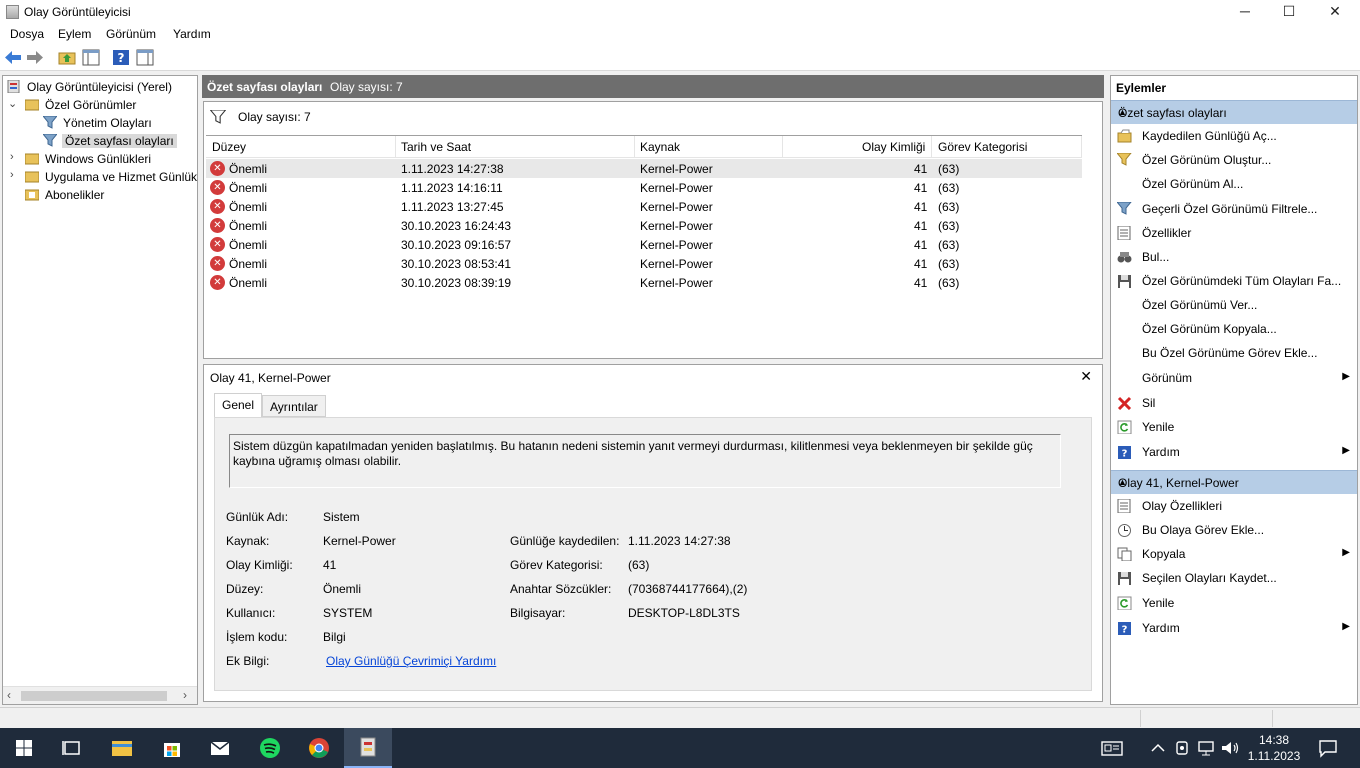  I want to click on cell-task-category: (63), so click(949, 226).